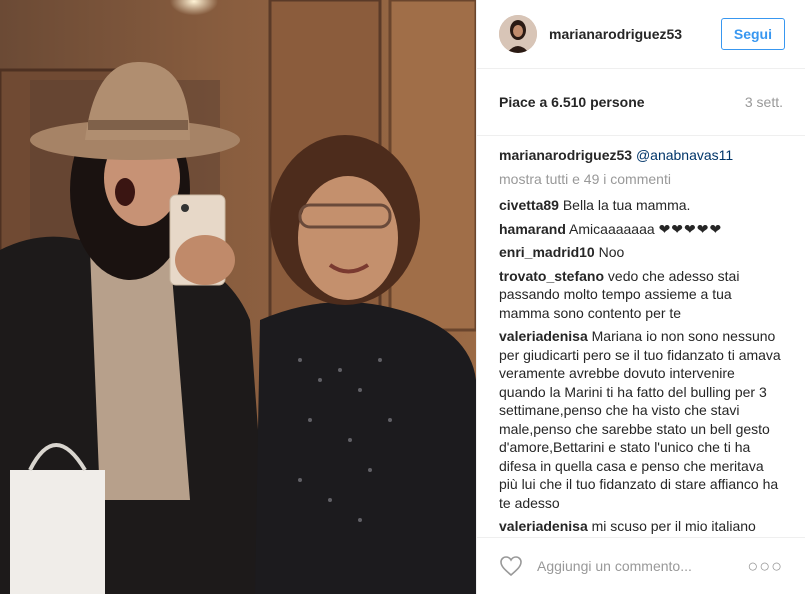 The image size is (805, 594). Describe the element at coordinates (547, 252) in the screenshot. I see `comment-username: enri_madrid10` at that location.